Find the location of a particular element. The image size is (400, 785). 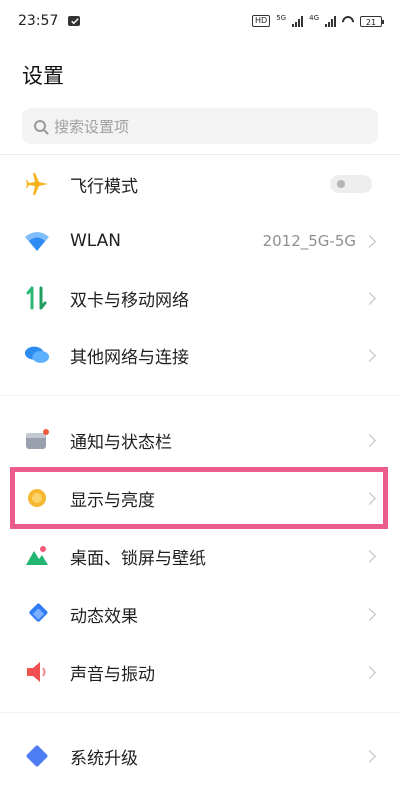

page-title: 设置 is located at coordinates (43, 76).